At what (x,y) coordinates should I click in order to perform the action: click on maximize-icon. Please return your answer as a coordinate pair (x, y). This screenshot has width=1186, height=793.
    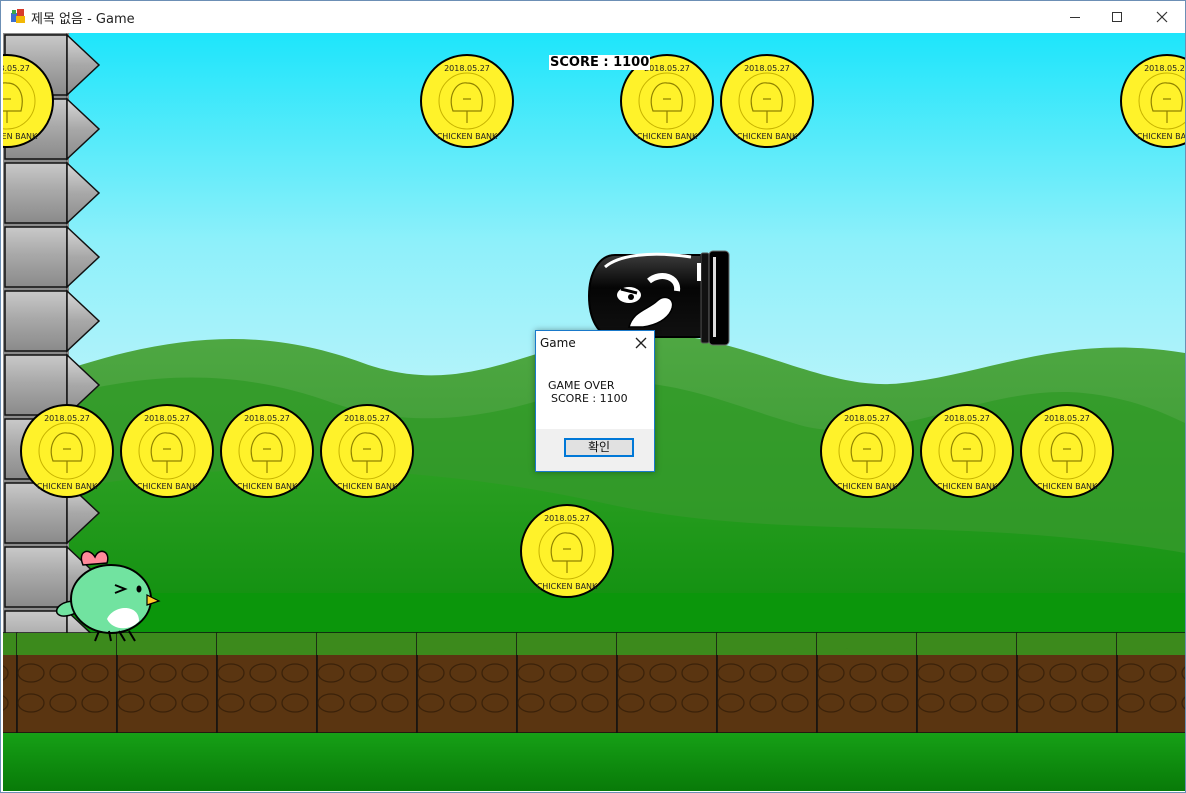
    Looking at the image, I should click on (1117, 16).